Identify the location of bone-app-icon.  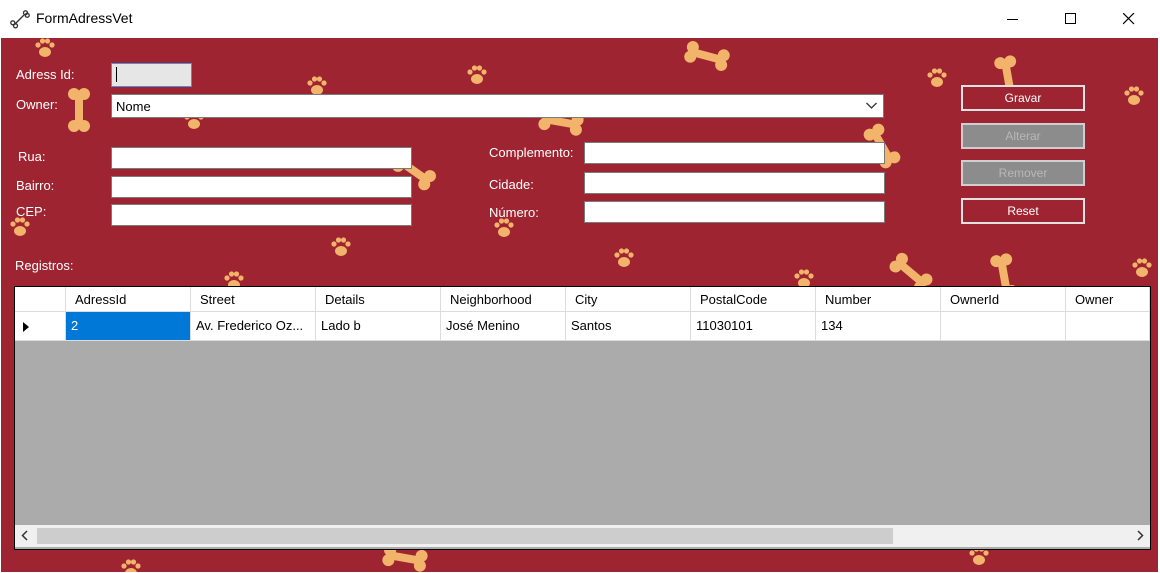
(20, 19).